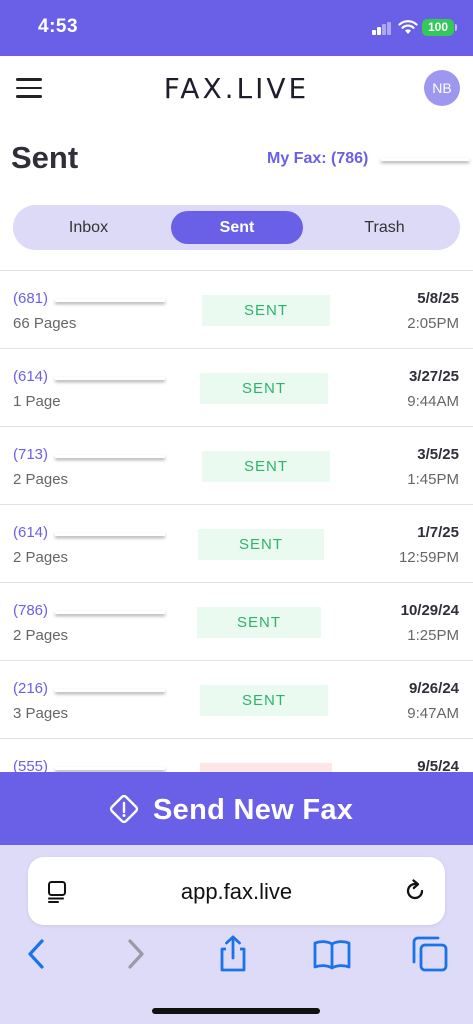 This screenshot has width=473, height=1024. I want to click on fax-date: 10/29/24, so click(429, 610).